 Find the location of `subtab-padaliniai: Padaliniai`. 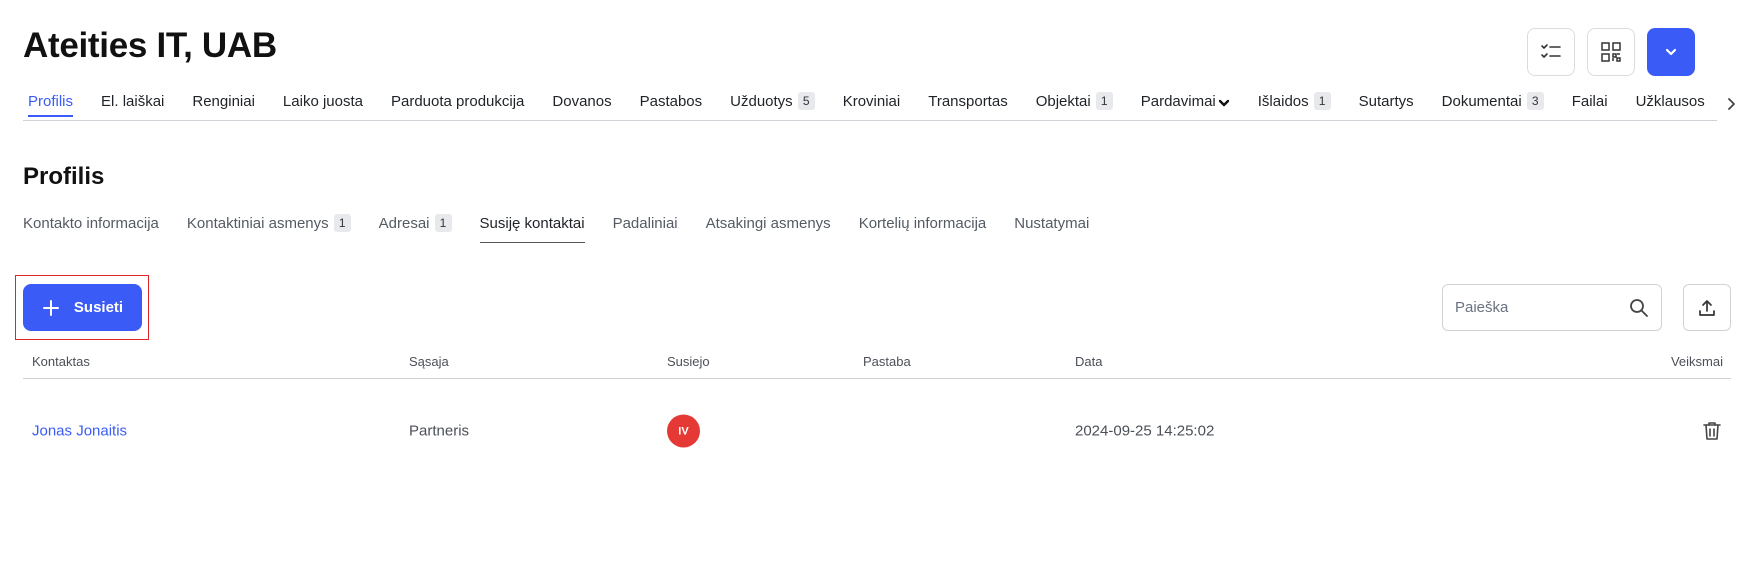

subtab-padaliniai: Padaliniai is located at coordinates (645, 228).